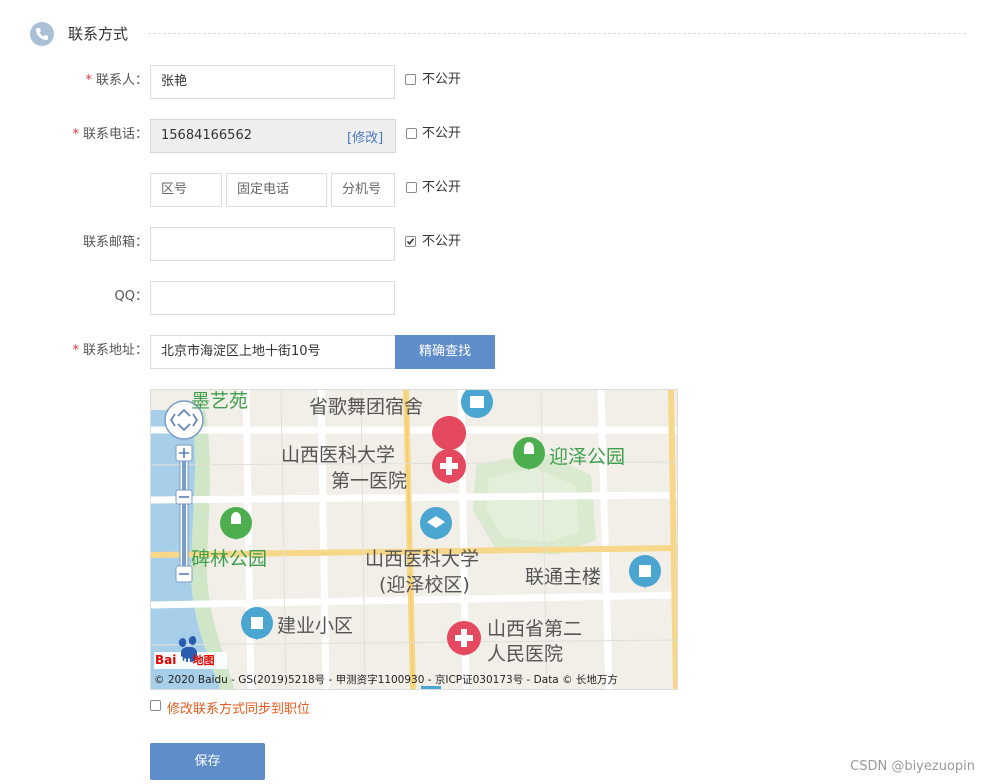 The width and height of the screenshot is (989, 784). What do you see at coordinates (229, 559) in the screenshot?
I see `map-label-beilingongyuan: 碑林公园` at bounding box center [229, 559].